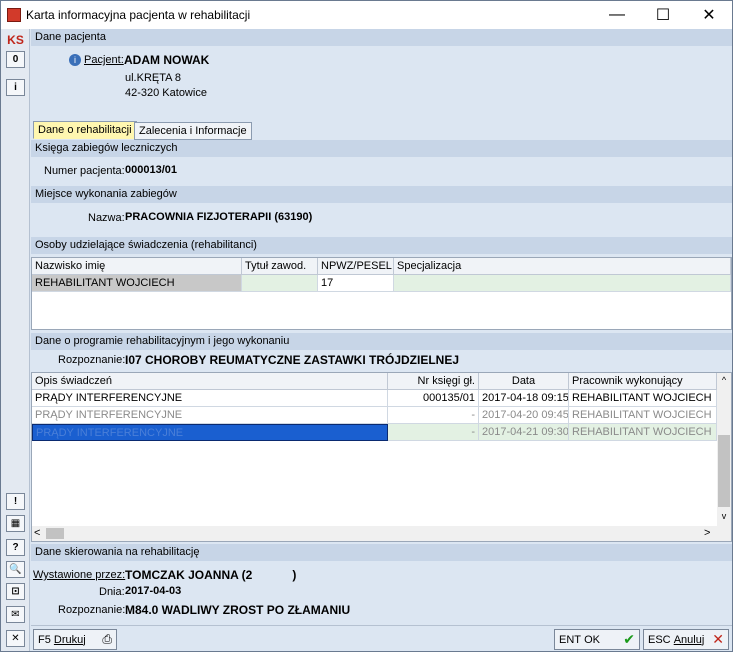 The width and height of the screenshot is (733, 652). Describe the element at coordinates (219, 217) in the screenshot. I see `place-name: PRACOWNIA FIZJOTERAPII (63190)` at that location.